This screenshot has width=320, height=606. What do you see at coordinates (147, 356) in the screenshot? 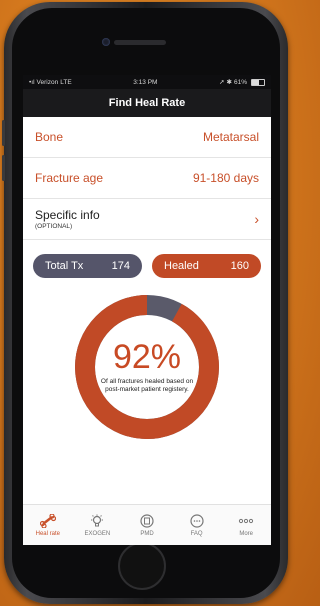
I see `heal-rate-percent: 92%` at bounding box center [147, 356].